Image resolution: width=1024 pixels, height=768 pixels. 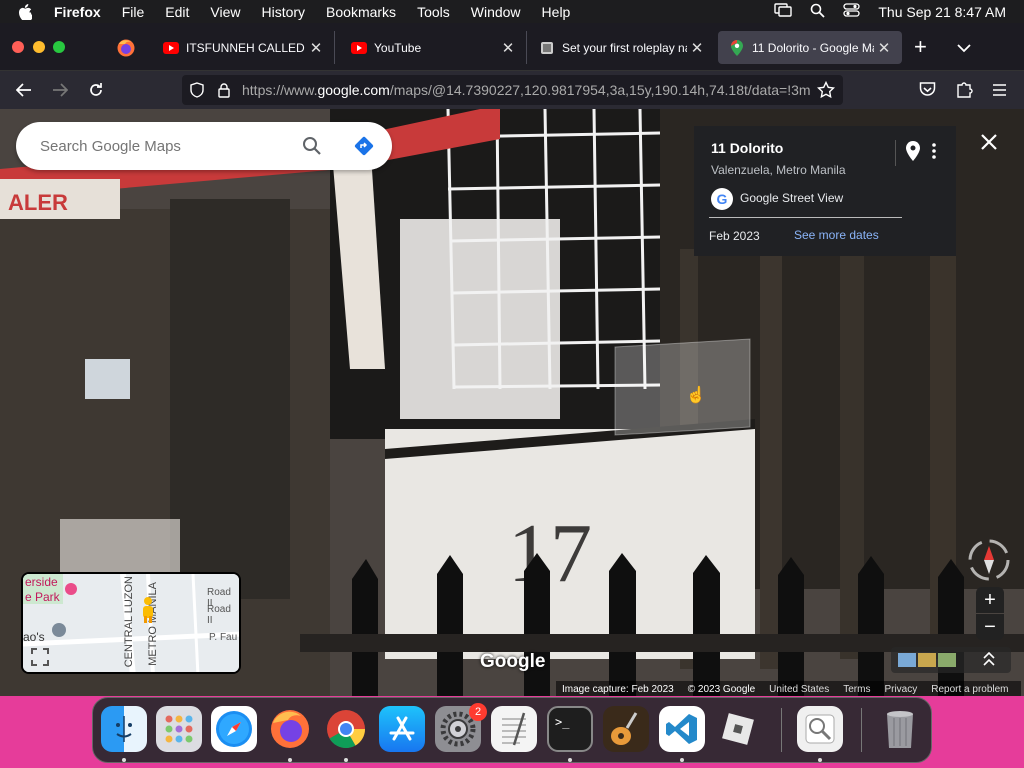 What do you see at coordinates (682, 729) in the screenshot?
I see `vscode-icon` at bounding box center [682, 729].